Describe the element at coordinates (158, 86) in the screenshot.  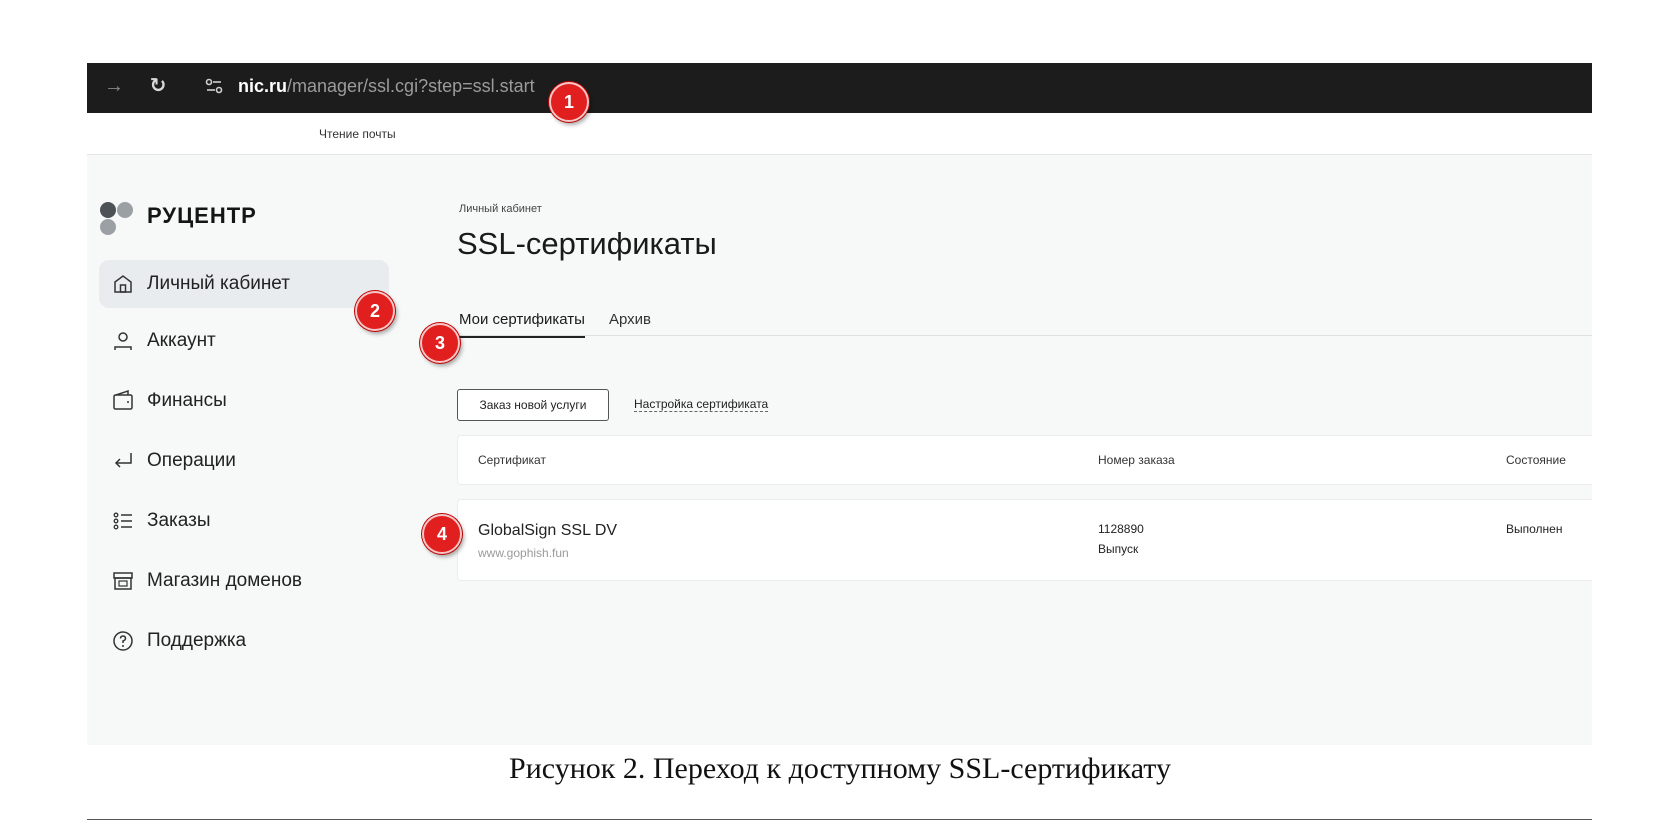
I see `reload-icon: ↻` at that location.